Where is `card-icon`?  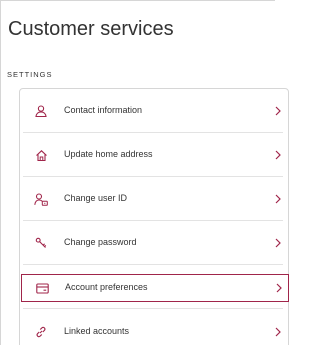
card-icon is located at coordinates (42, 288).